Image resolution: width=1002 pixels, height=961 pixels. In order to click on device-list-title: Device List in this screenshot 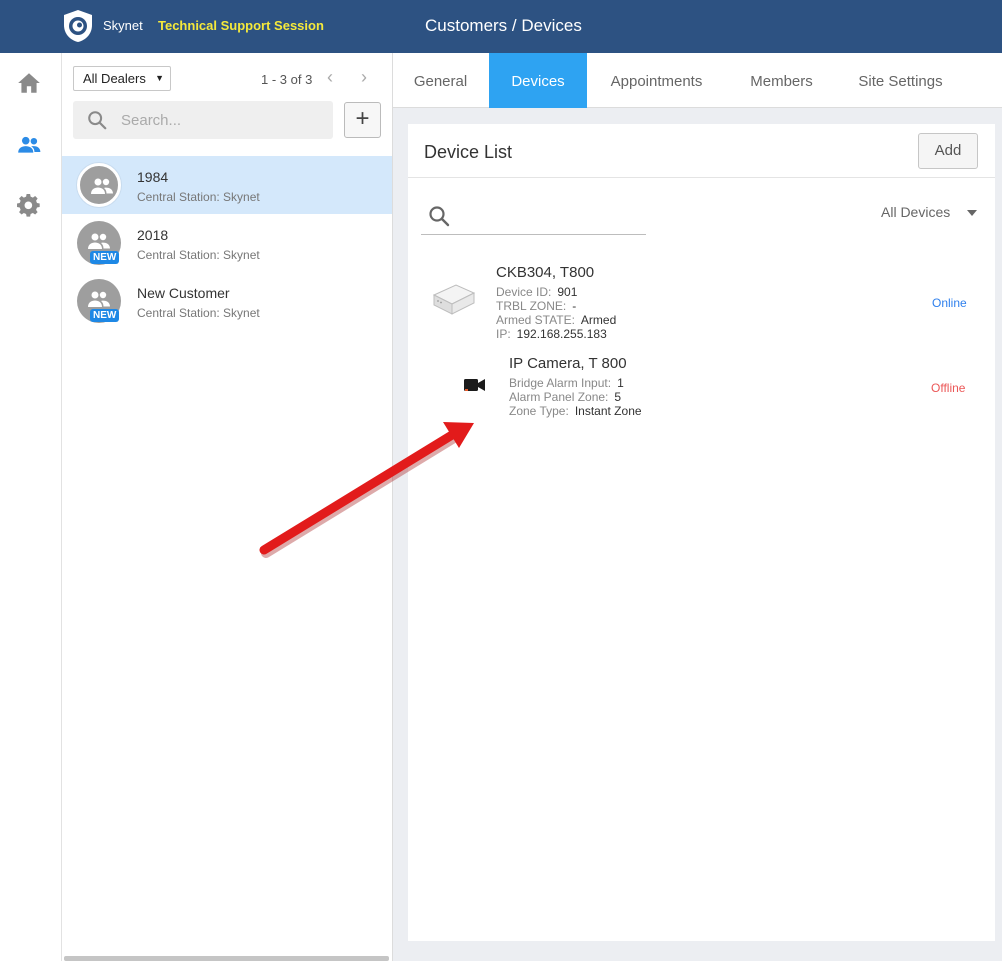, I will do `click(468, 152)`.